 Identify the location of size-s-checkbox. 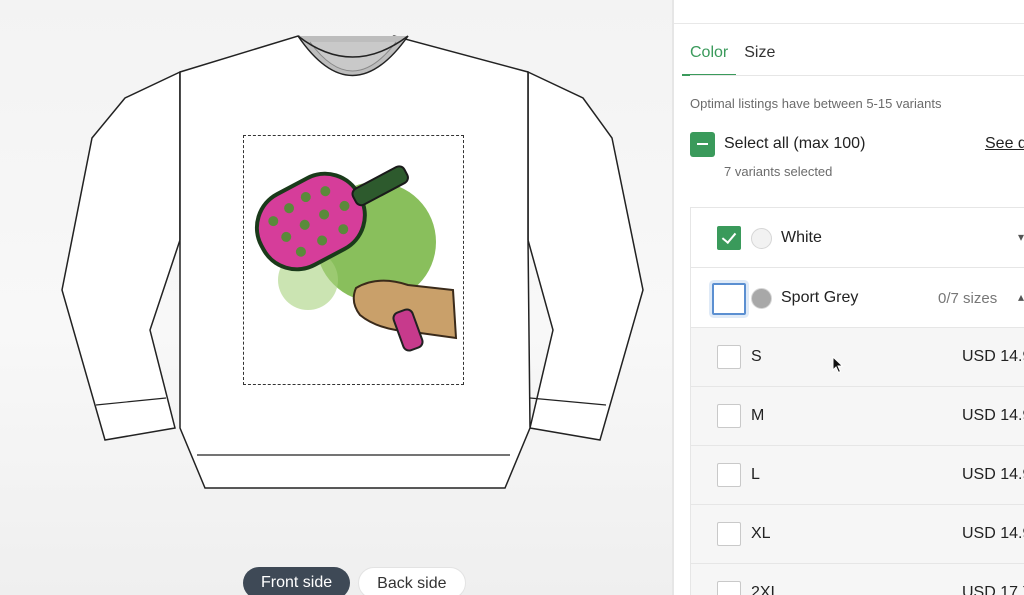
(729, 357).